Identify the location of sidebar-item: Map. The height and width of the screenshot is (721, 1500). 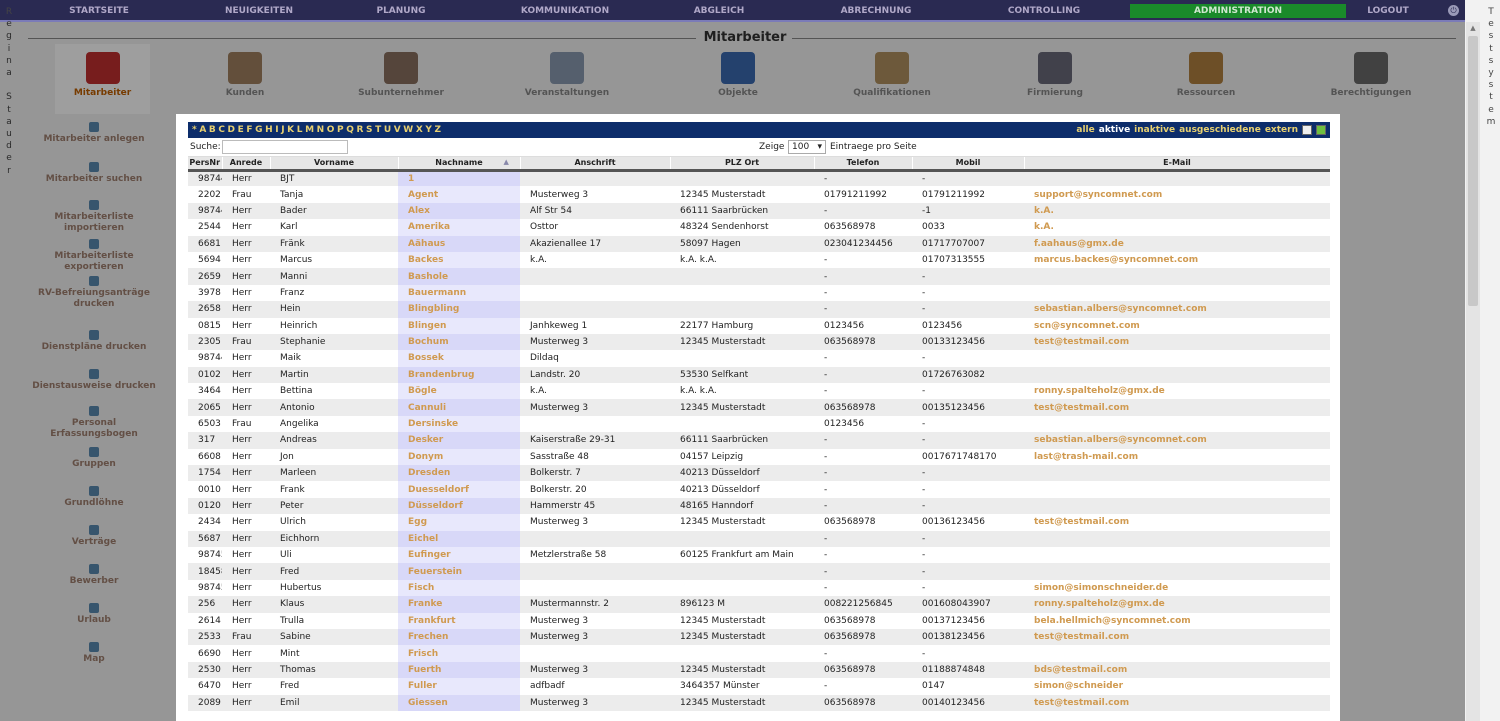
(94, 653).